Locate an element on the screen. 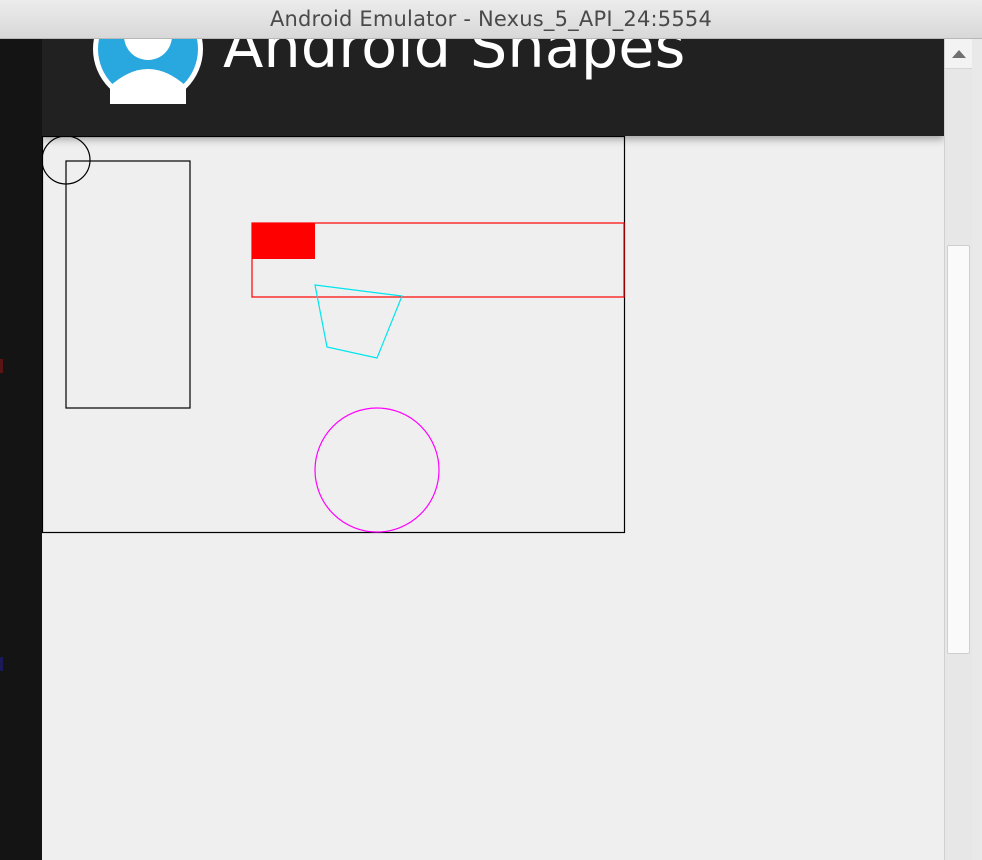  cyan-quadrilateral is located at coordinates (358, 321).